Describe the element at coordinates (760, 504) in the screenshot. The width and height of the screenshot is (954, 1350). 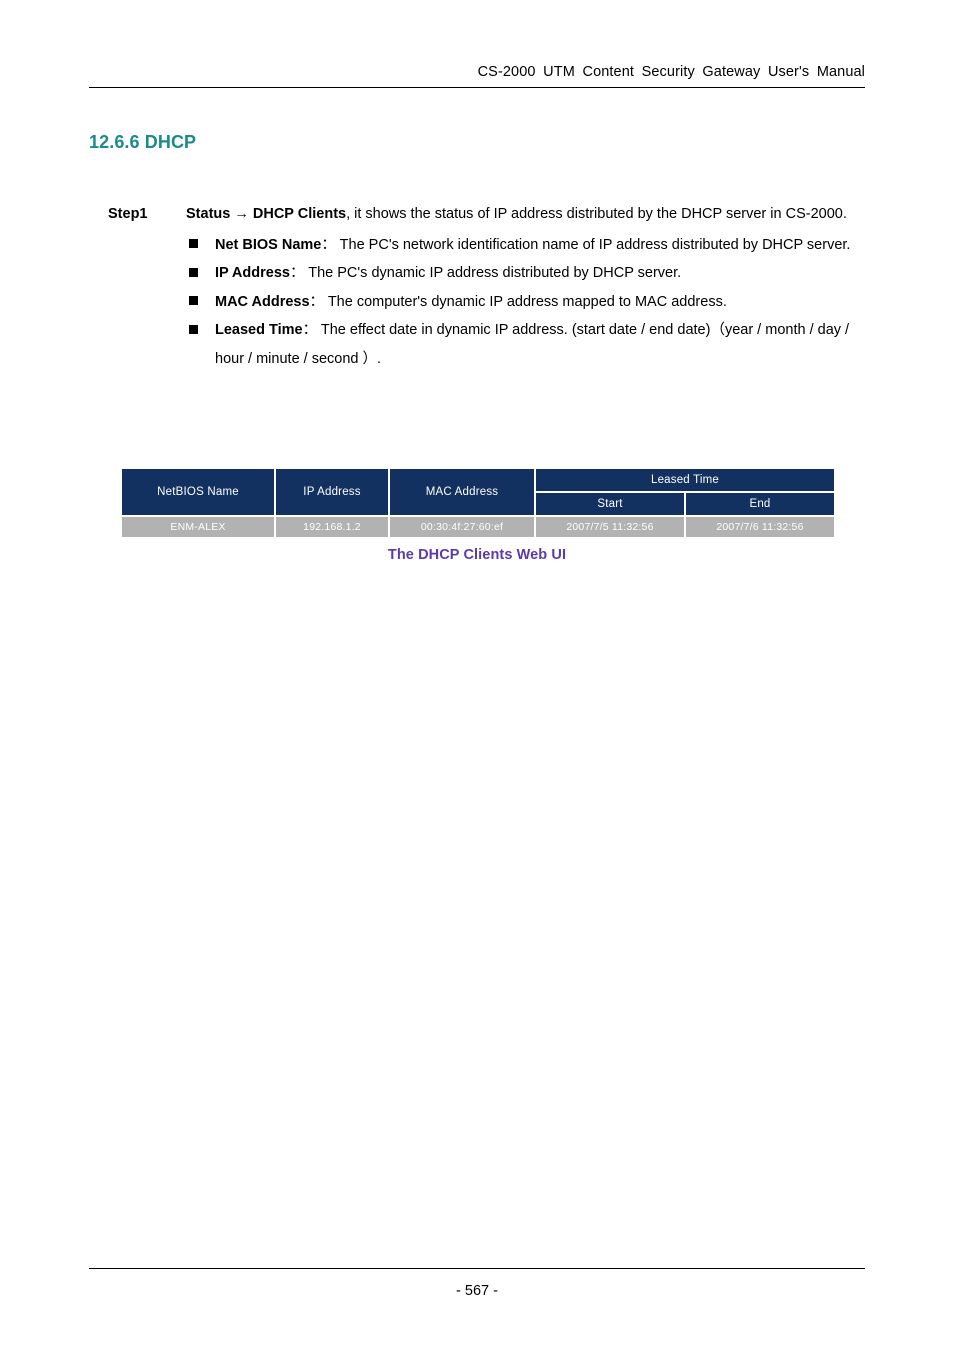
I see `column-header-end: End` at that location.